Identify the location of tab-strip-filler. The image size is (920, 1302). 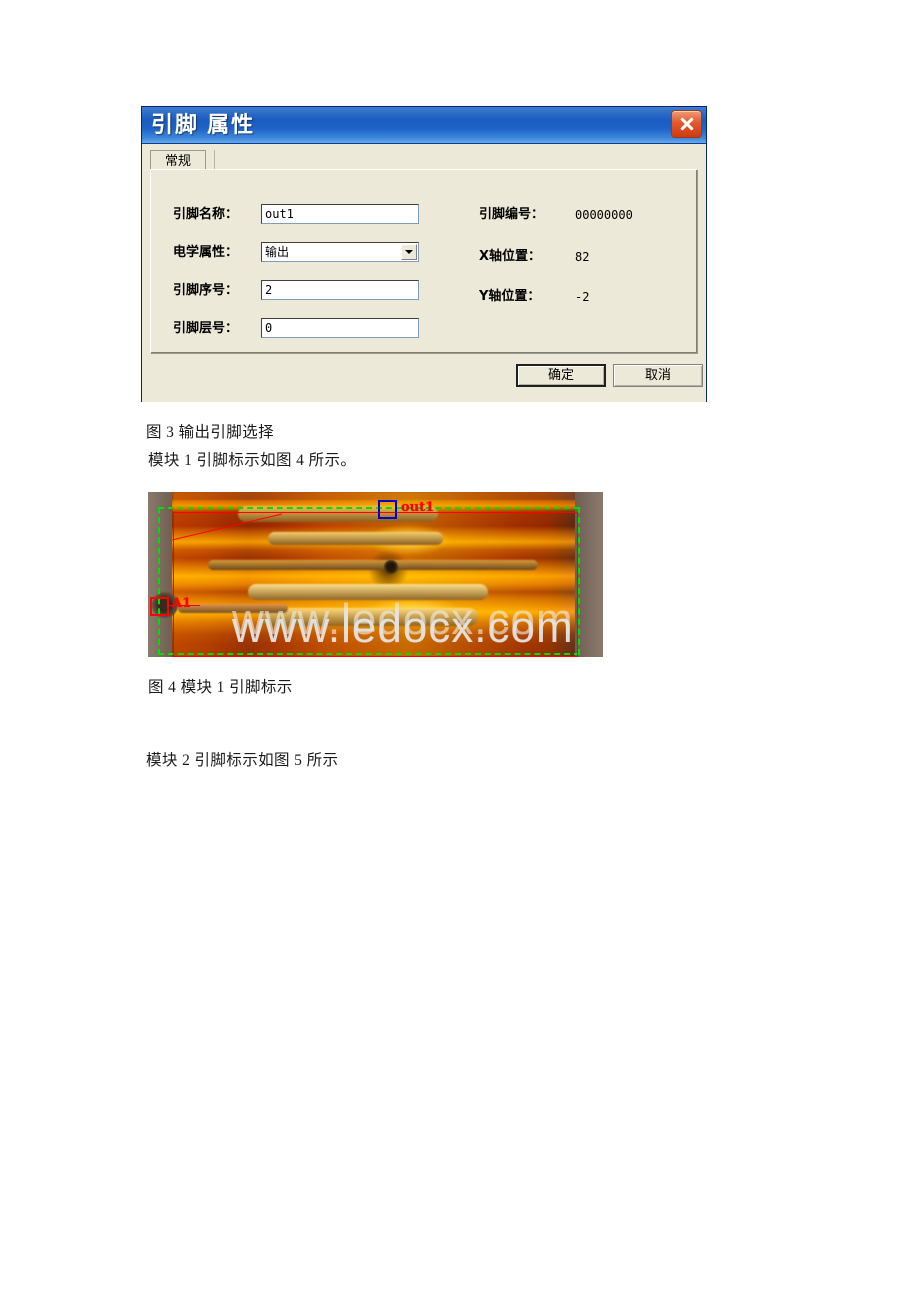
(456, 160).